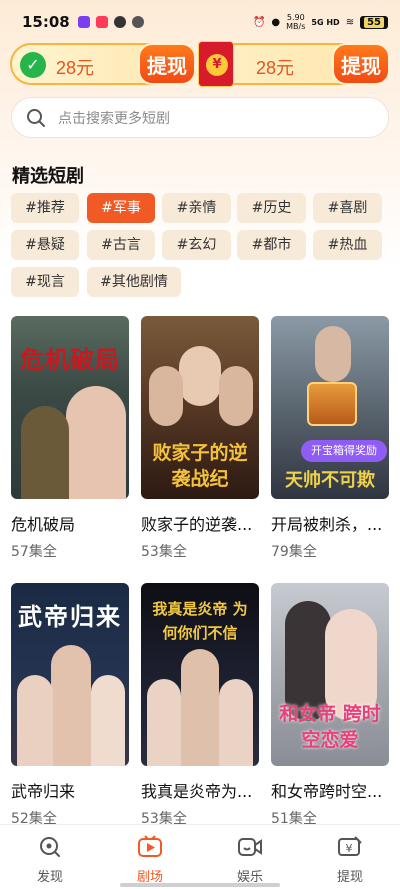  Describe the element at coordinates (276, 22) in the screenshot. I see `location-icon: ●` at that location.